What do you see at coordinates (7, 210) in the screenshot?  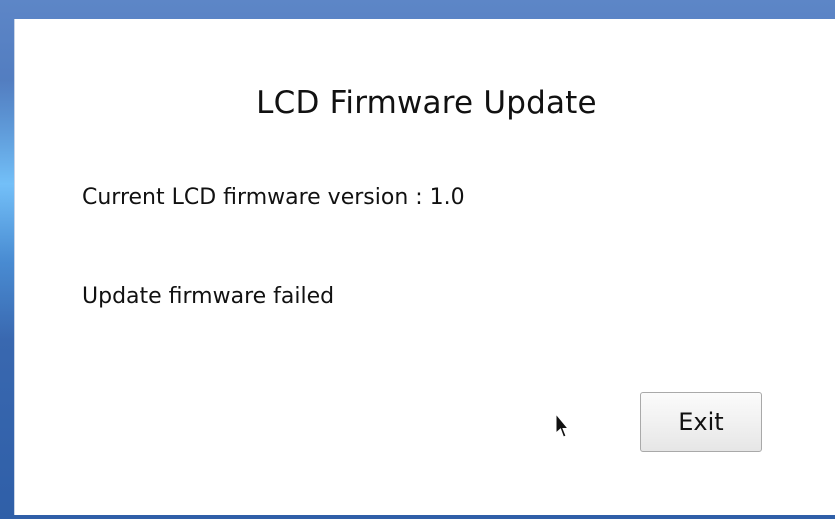 I see `desktop-background-glow` at bounding box center [7, 210].